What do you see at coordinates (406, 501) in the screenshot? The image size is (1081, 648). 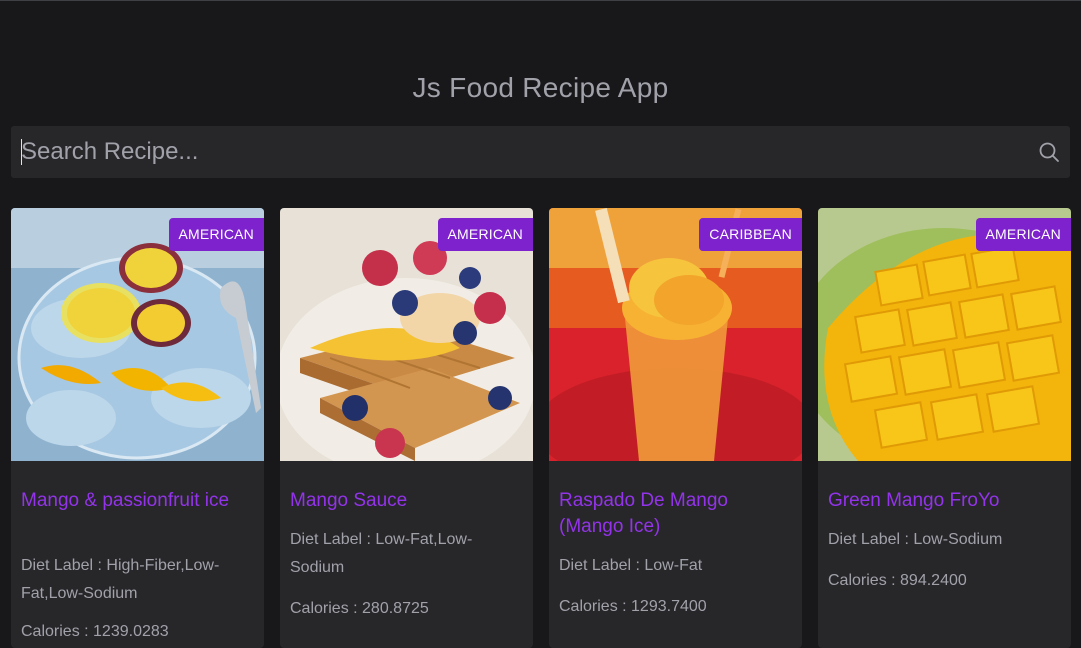 I see `recipe-title: Mango Sauce` at bounding box center [406, 501].